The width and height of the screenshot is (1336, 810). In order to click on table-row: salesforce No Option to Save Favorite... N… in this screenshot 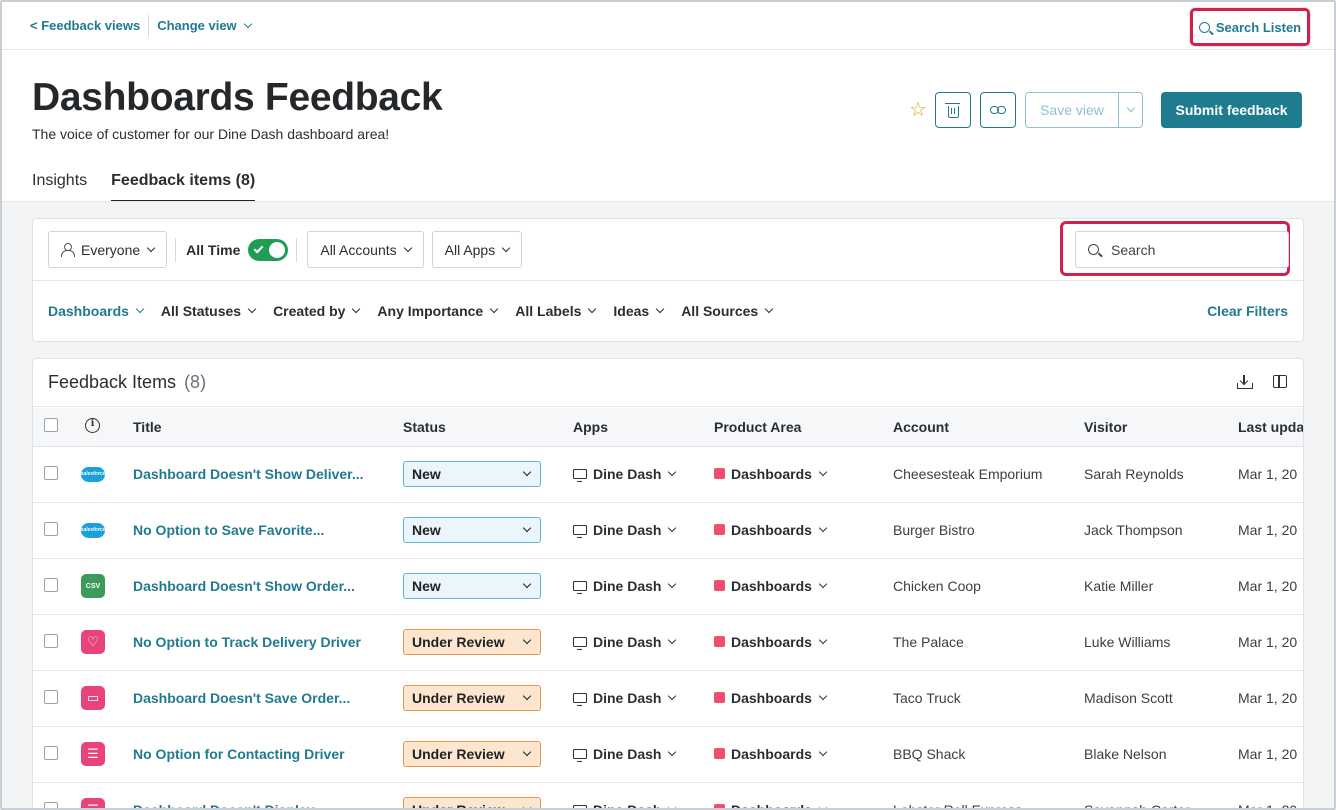, I will do `click(668, 530)`.